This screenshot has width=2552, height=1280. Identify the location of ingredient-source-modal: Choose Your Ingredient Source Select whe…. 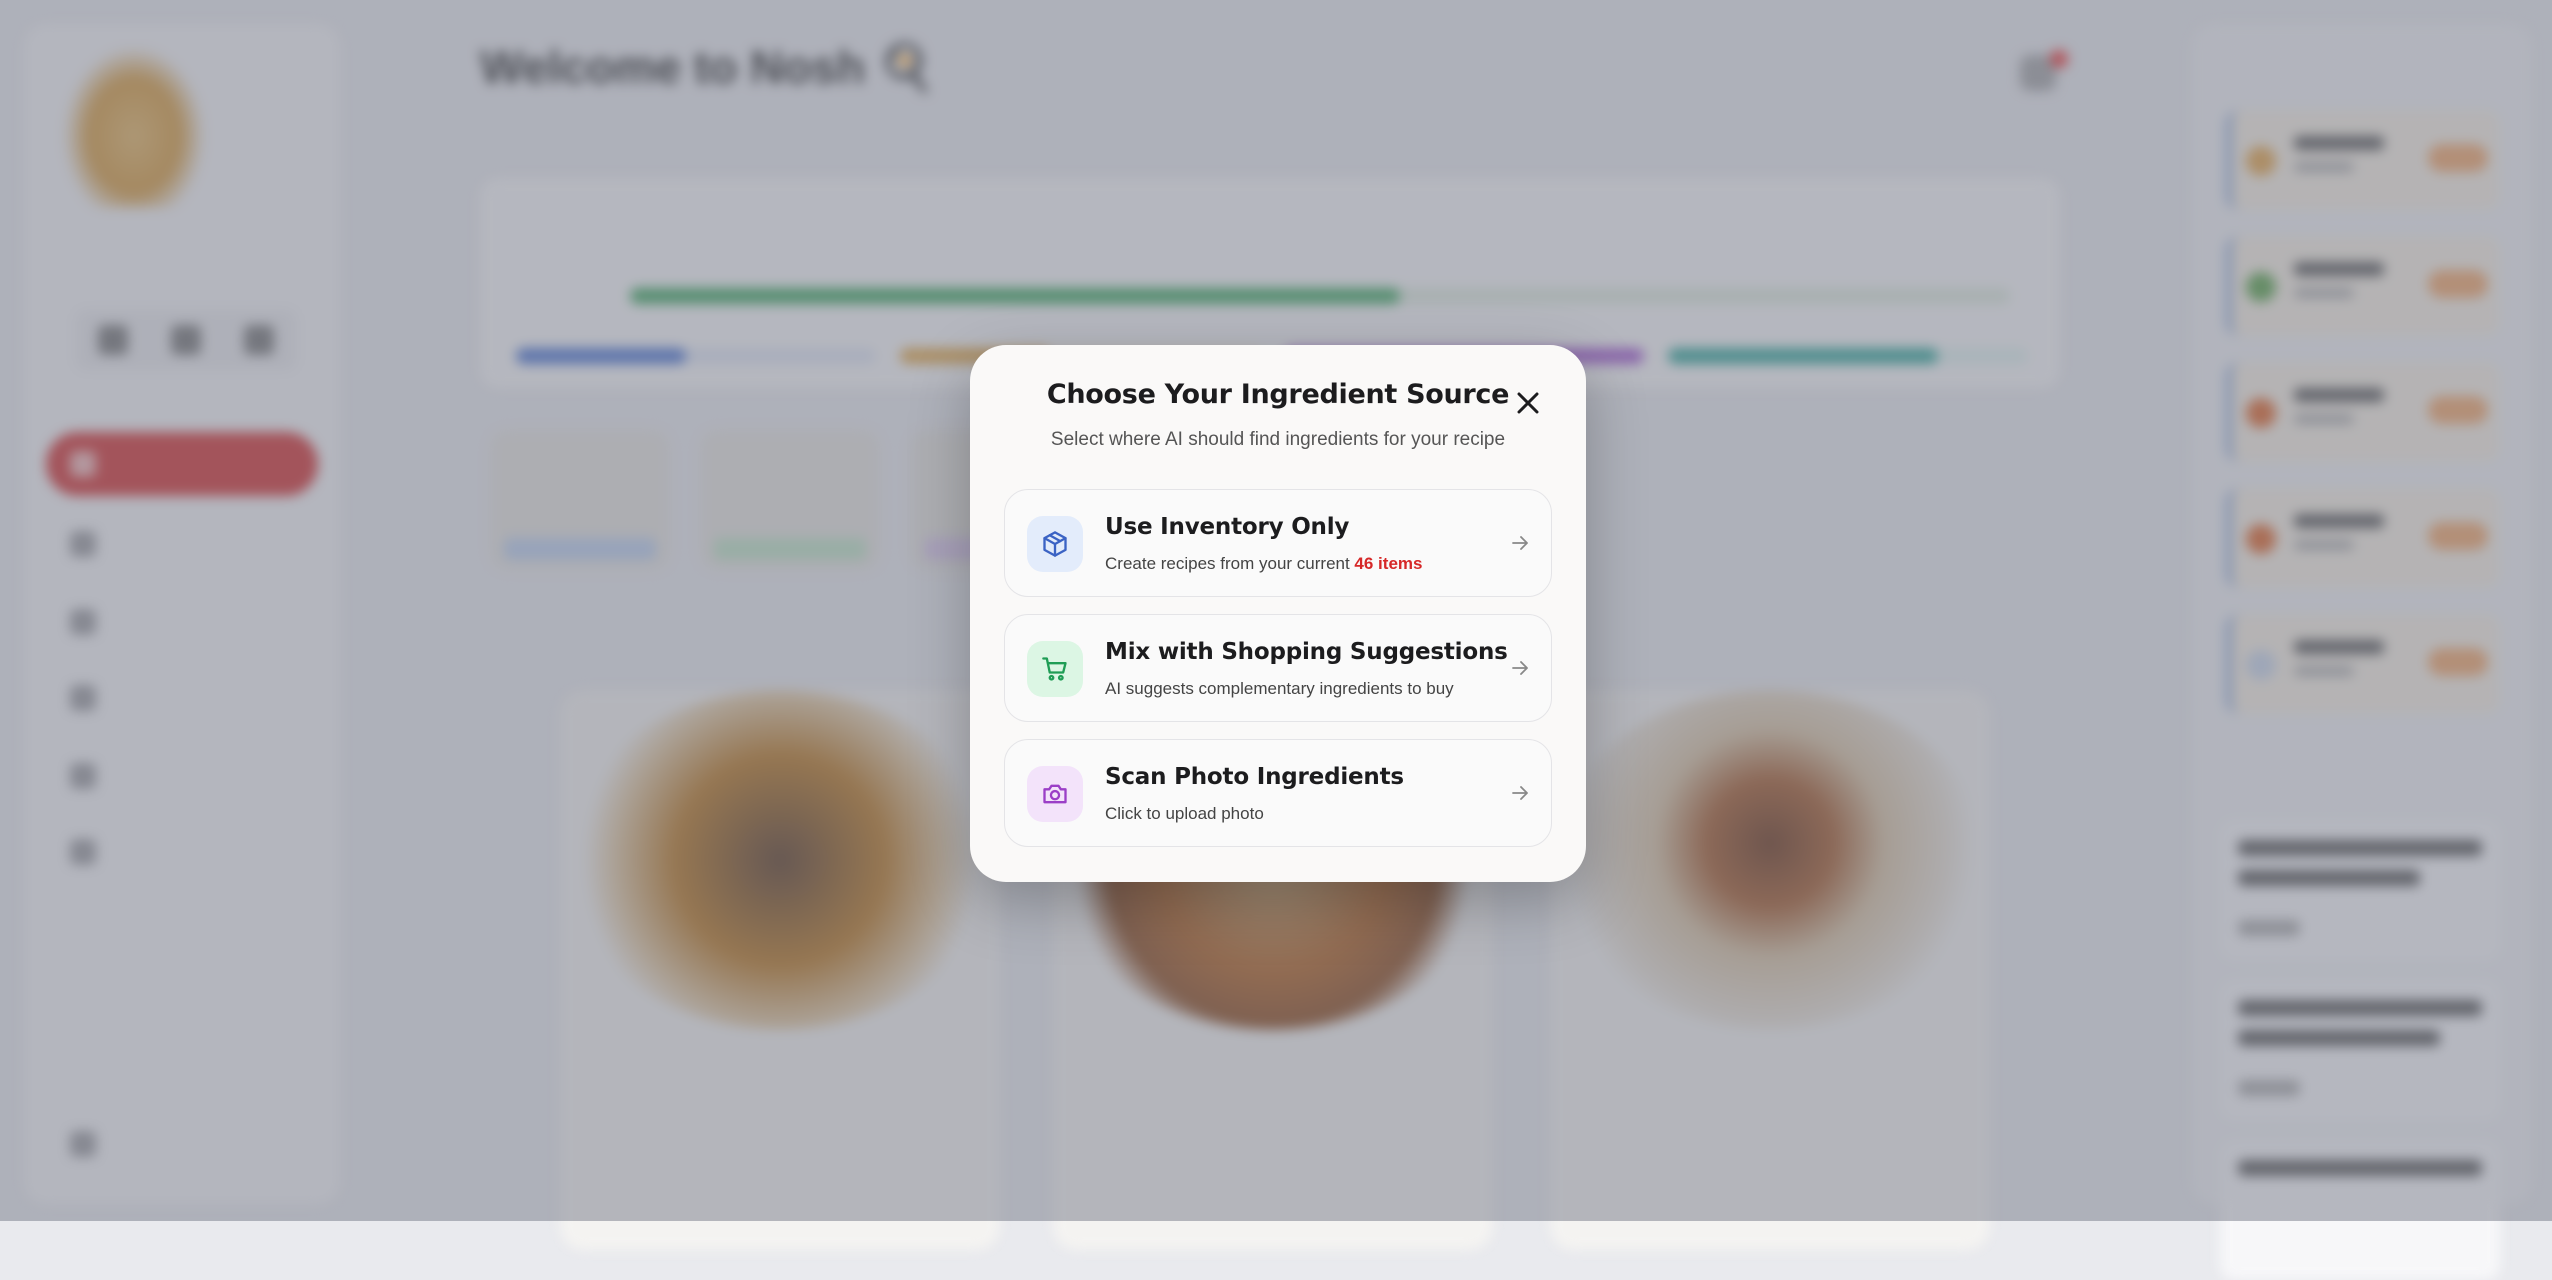
(1278, 613).